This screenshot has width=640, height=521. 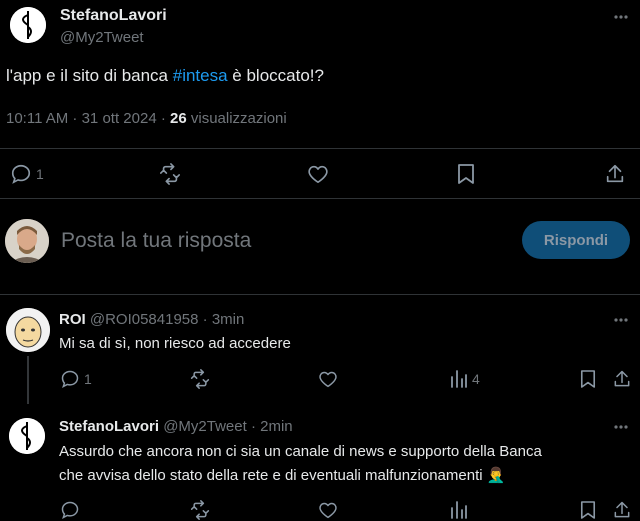 I want to click on reply1-like-button, so click(x=328, y=379).